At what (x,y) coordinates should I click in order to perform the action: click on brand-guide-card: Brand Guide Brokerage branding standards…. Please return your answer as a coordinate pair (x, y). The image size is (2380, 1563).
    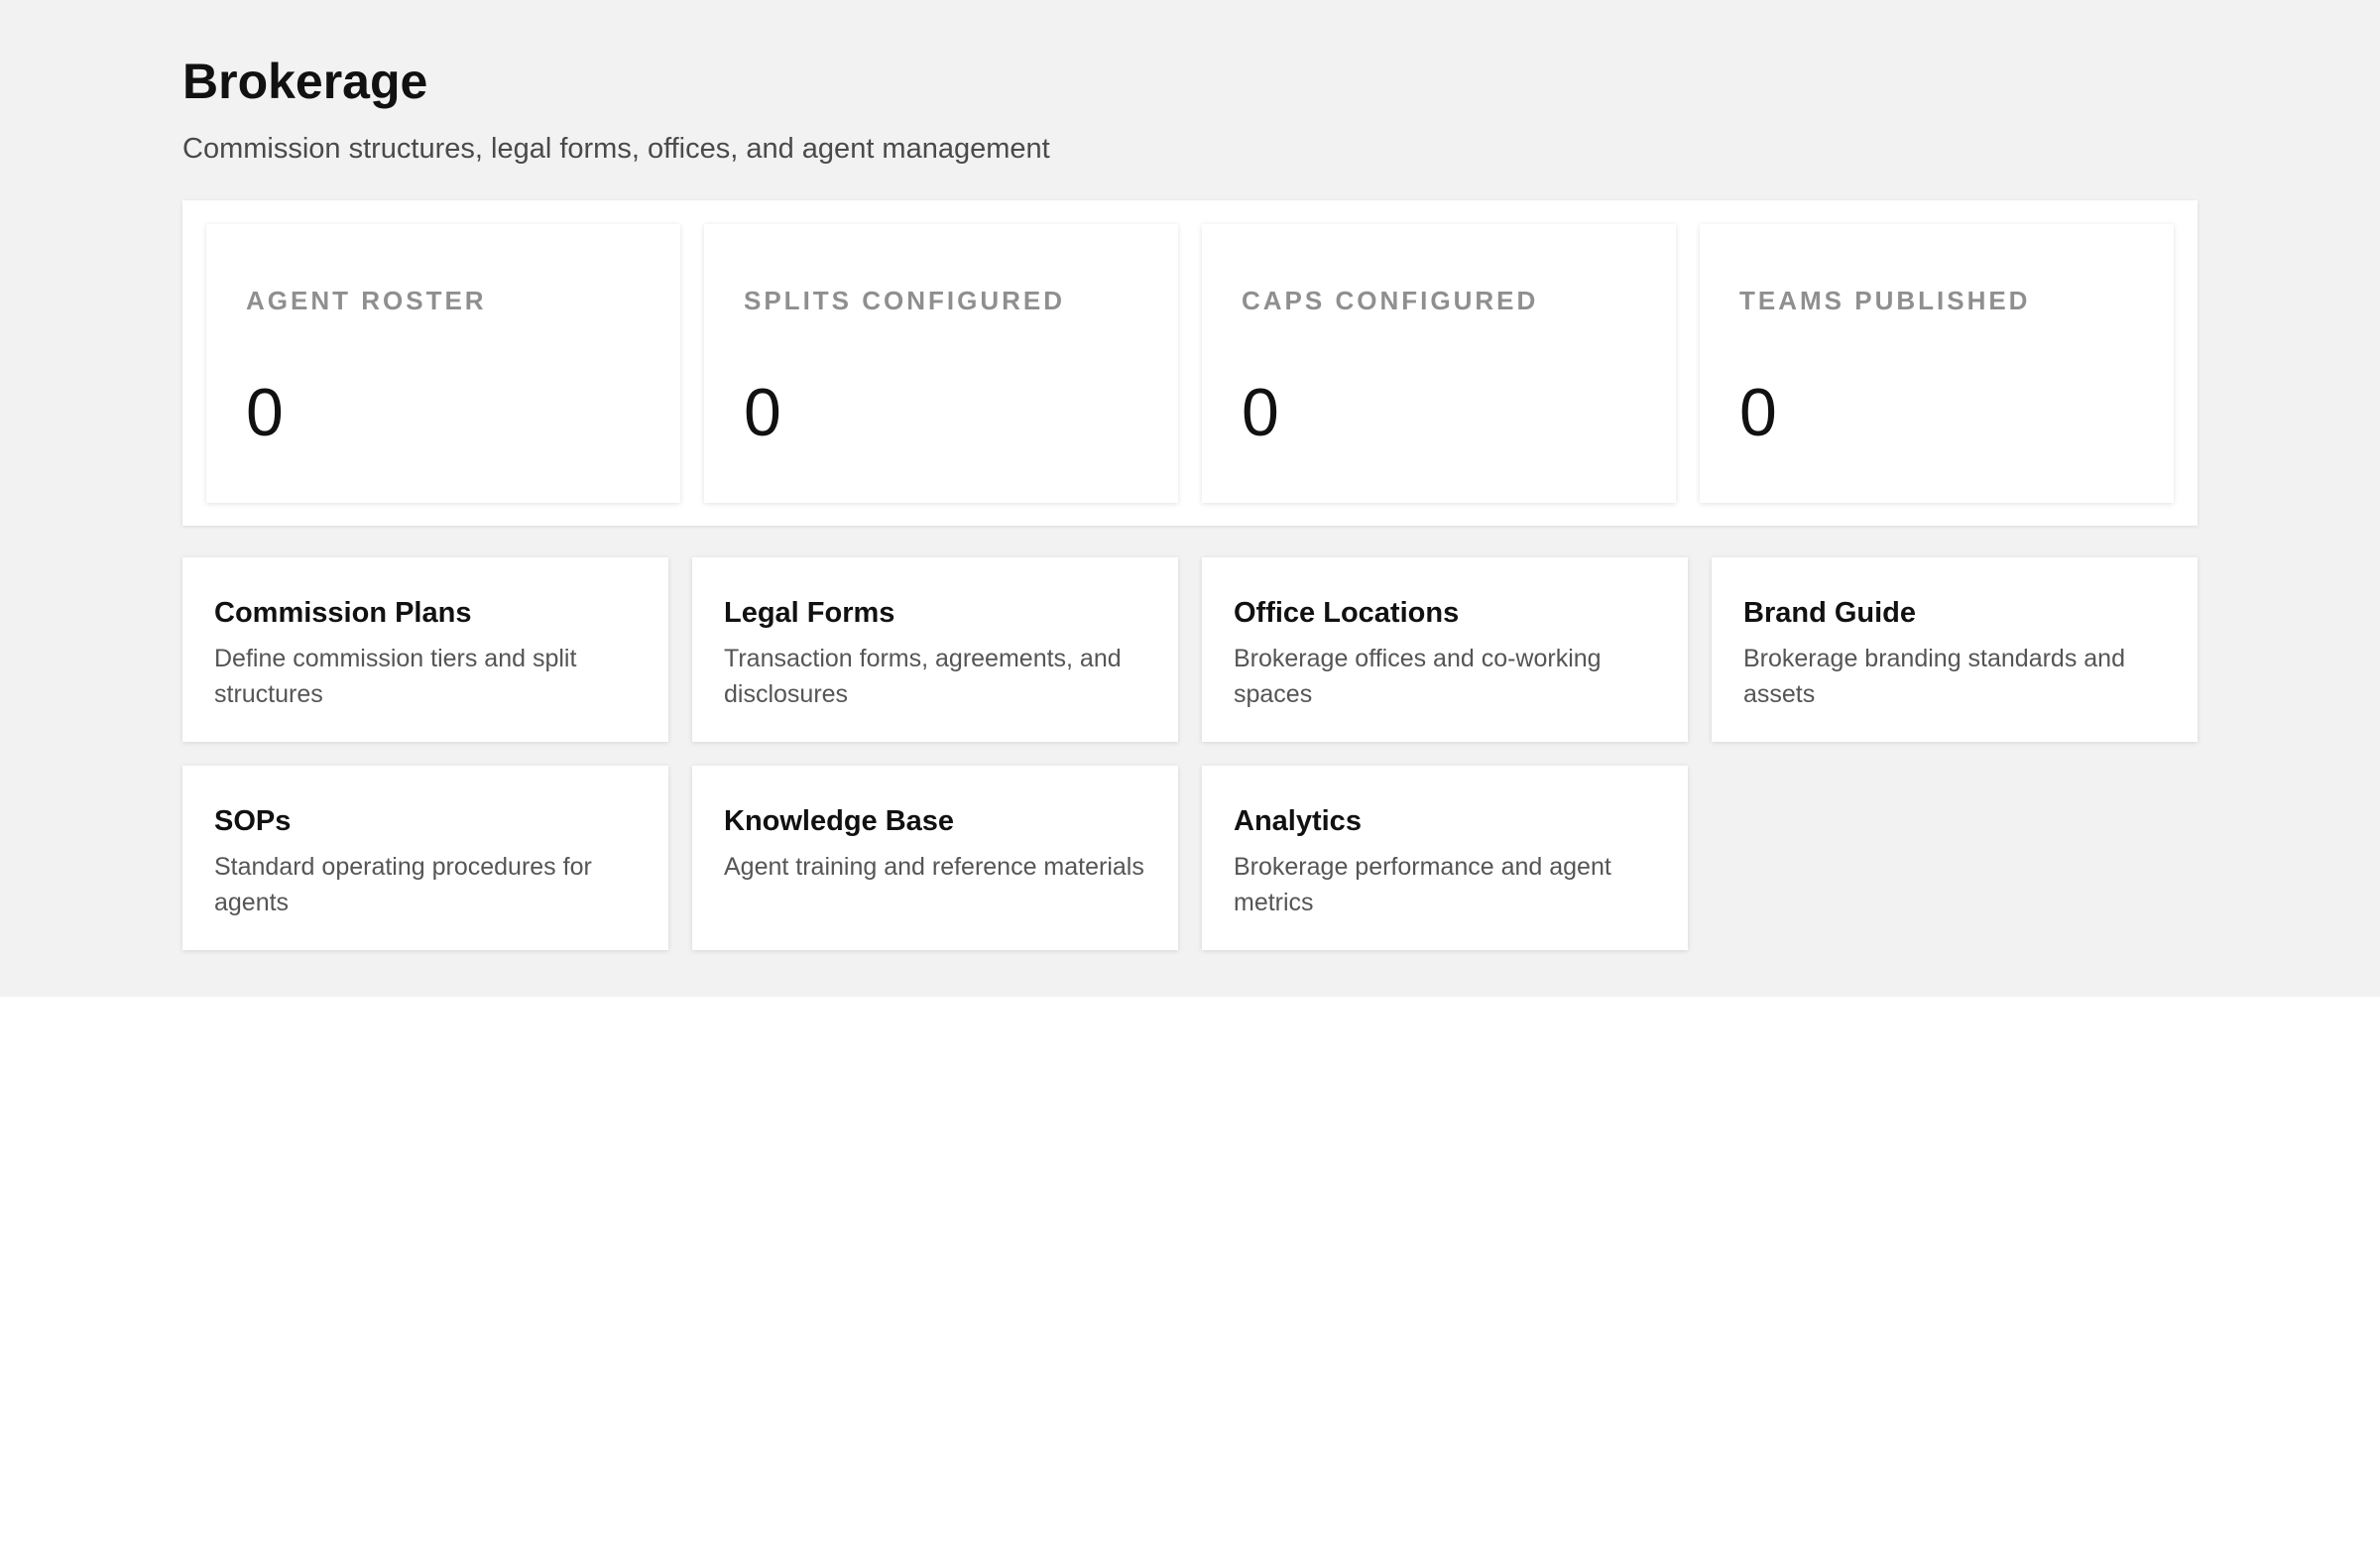
    Looking at the image, I should click on (1955, 649).